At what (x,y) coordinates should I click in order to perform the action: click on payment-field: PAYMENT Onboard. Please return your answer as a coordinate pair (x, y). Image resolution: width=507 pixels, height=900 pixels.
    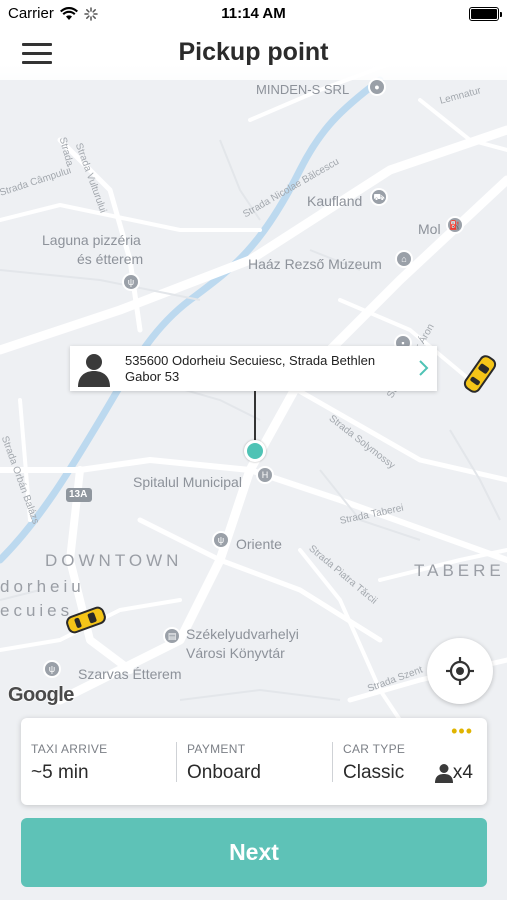
    Looking at the image, I should click on (257, 765).